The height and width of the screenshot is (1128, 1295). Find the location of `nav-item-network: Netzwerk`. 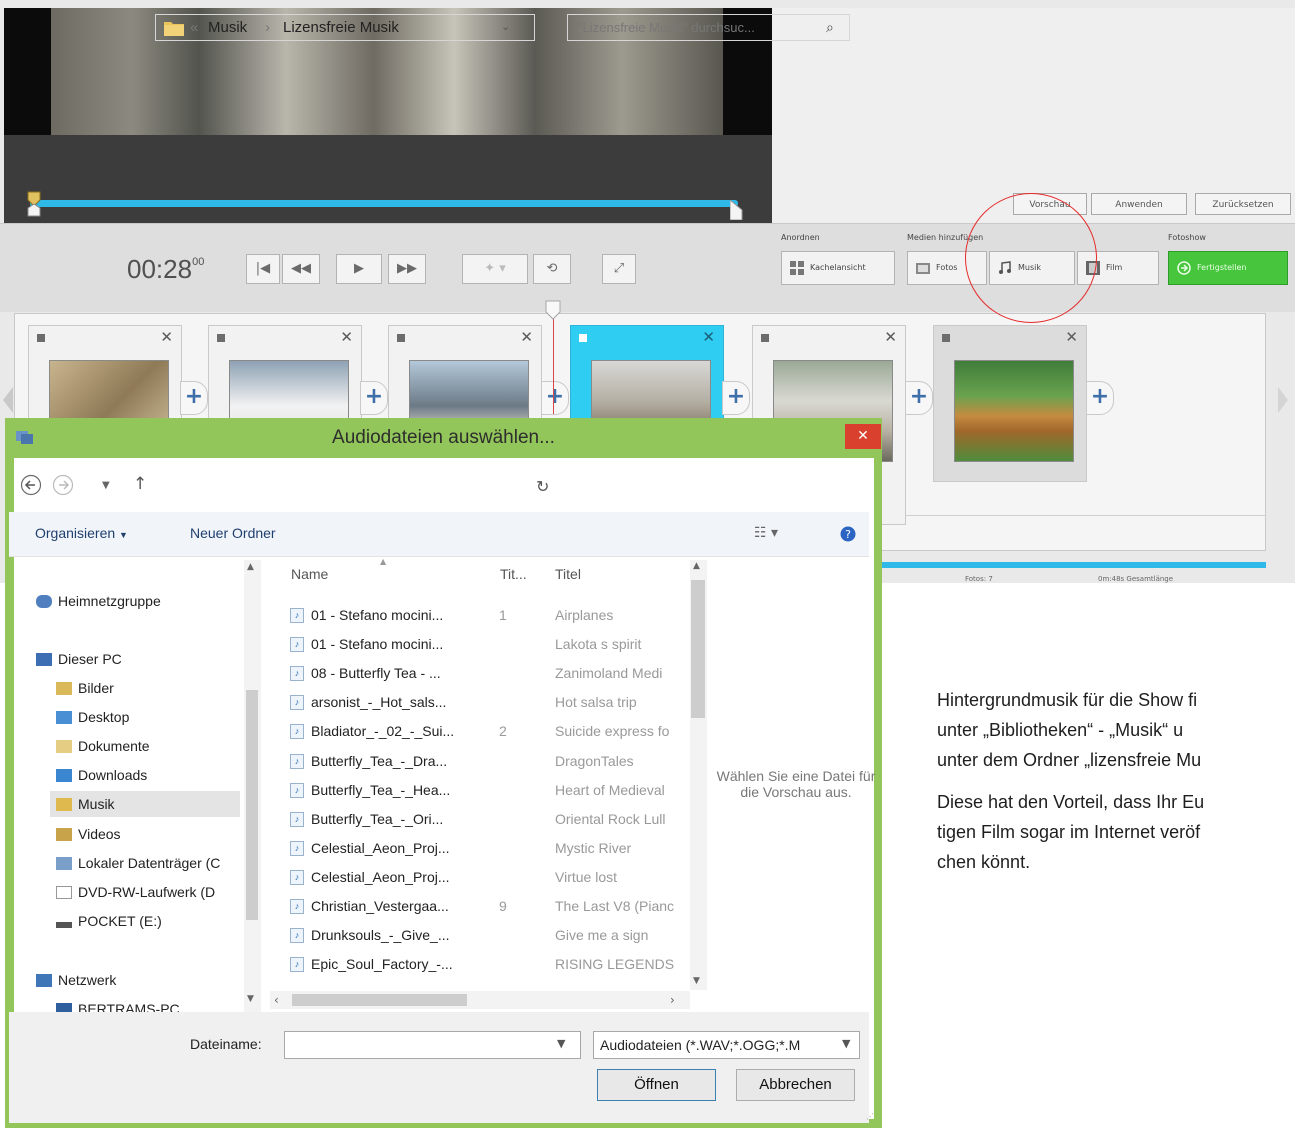

nav-item-network: Netzwerk is located at coordinates (76, 980).